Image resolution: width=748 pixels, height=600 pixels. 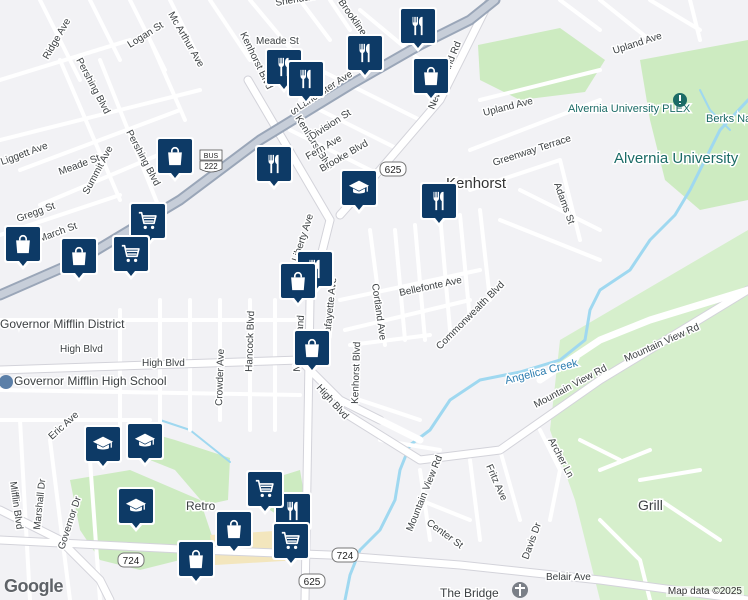 I want to click on place-label-governor-mifflin-high: Governor Mifflin High School, so click(x=90, y=381).